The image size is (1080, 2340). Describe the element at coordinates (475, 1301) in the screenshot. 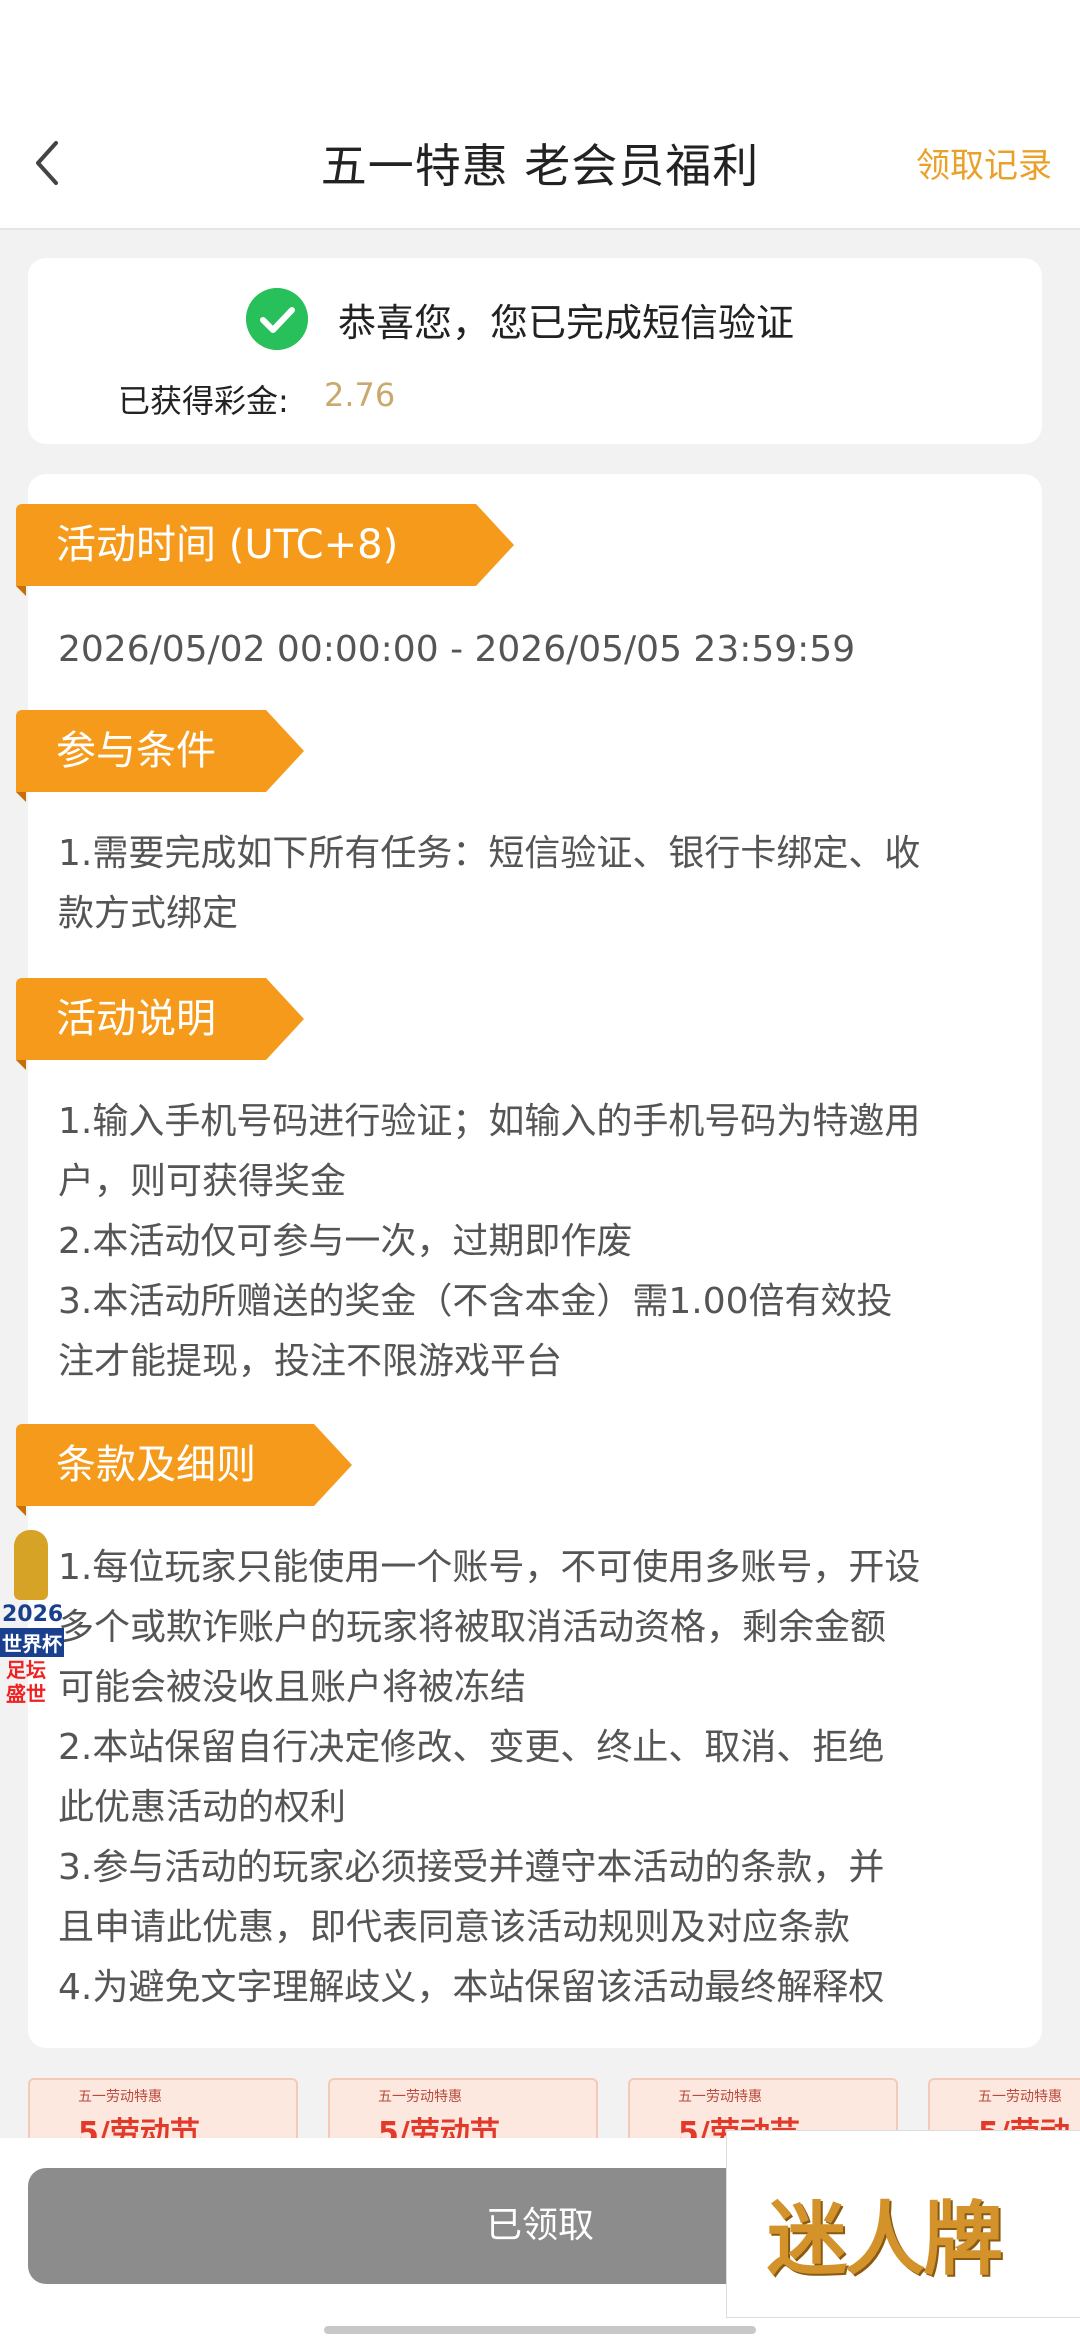

I see `description-line: 3.本活动所赠送的奖金（不含本金）需1.00倍有效投` at that location.